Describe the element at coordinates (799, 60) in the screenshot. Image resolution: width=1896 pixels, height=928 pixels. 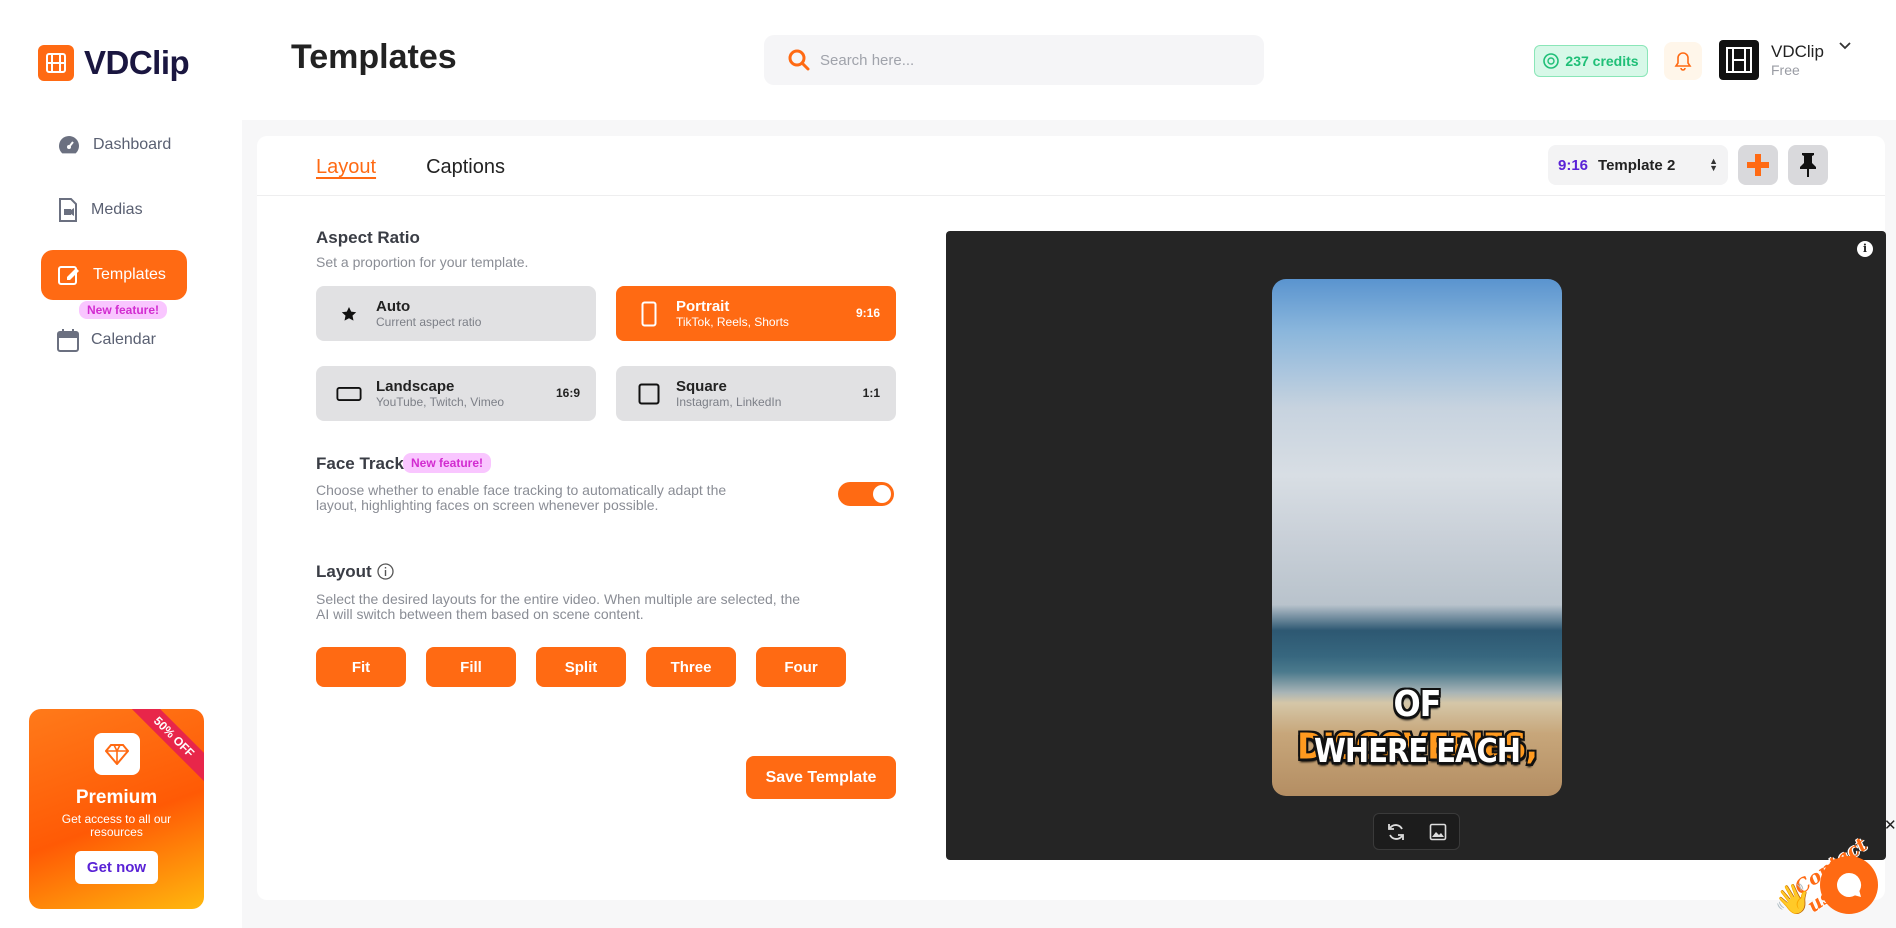
I see `search-icon` at that location.